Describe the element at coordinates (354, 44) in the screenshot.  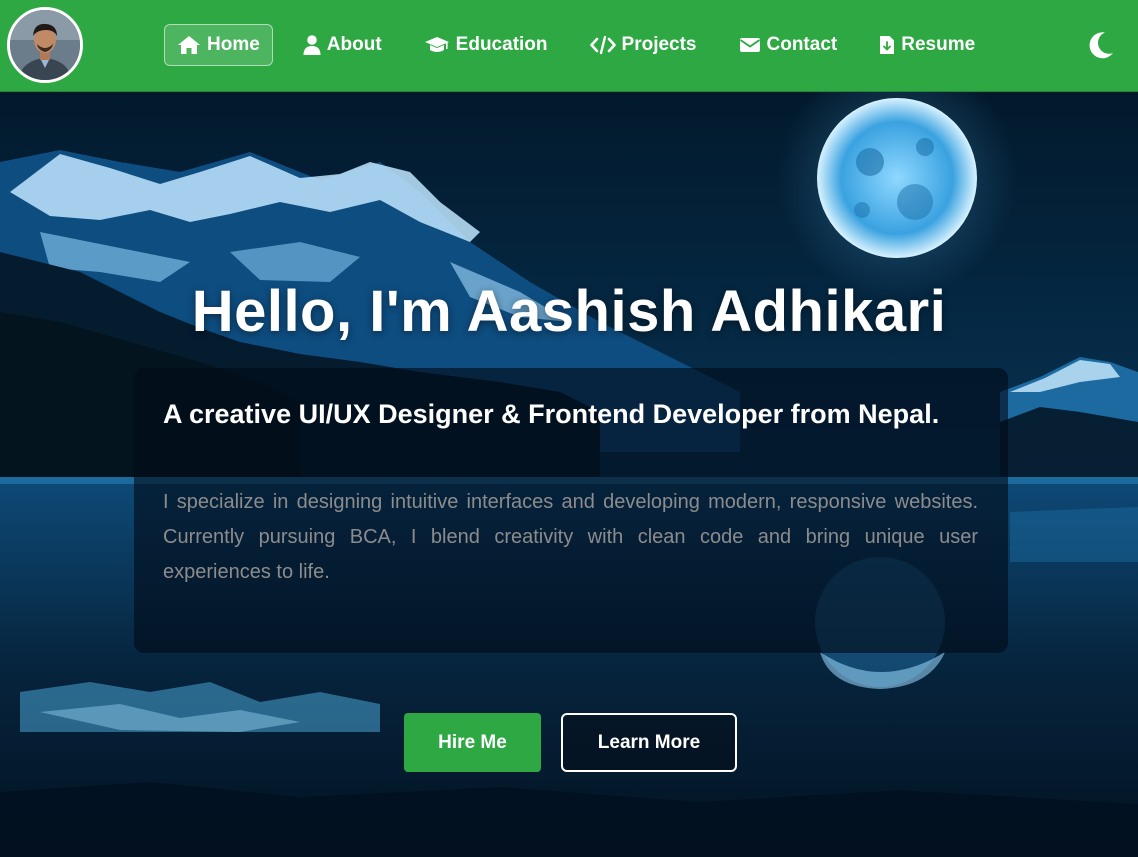
I see `nav-item-label: About` at that location.